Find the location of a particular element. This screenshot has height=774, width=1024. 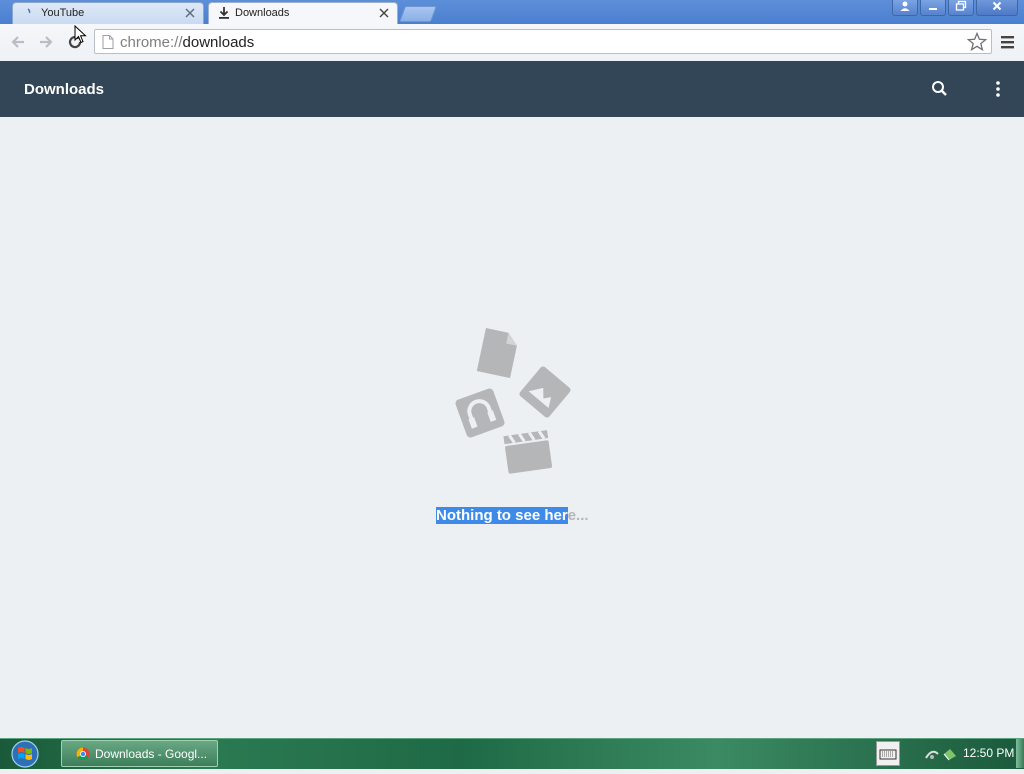

taskbar-clock: 12:50 PM is located at coordinates (988, 753).